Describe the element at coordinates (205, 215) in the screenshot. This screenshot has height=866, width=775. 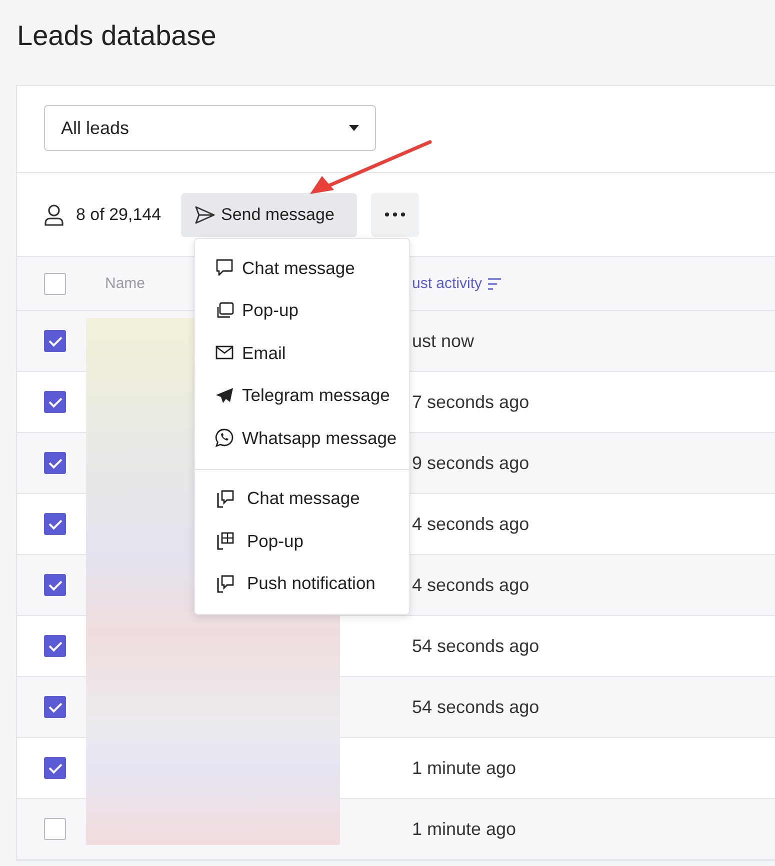
I see `send-icon` at that location.